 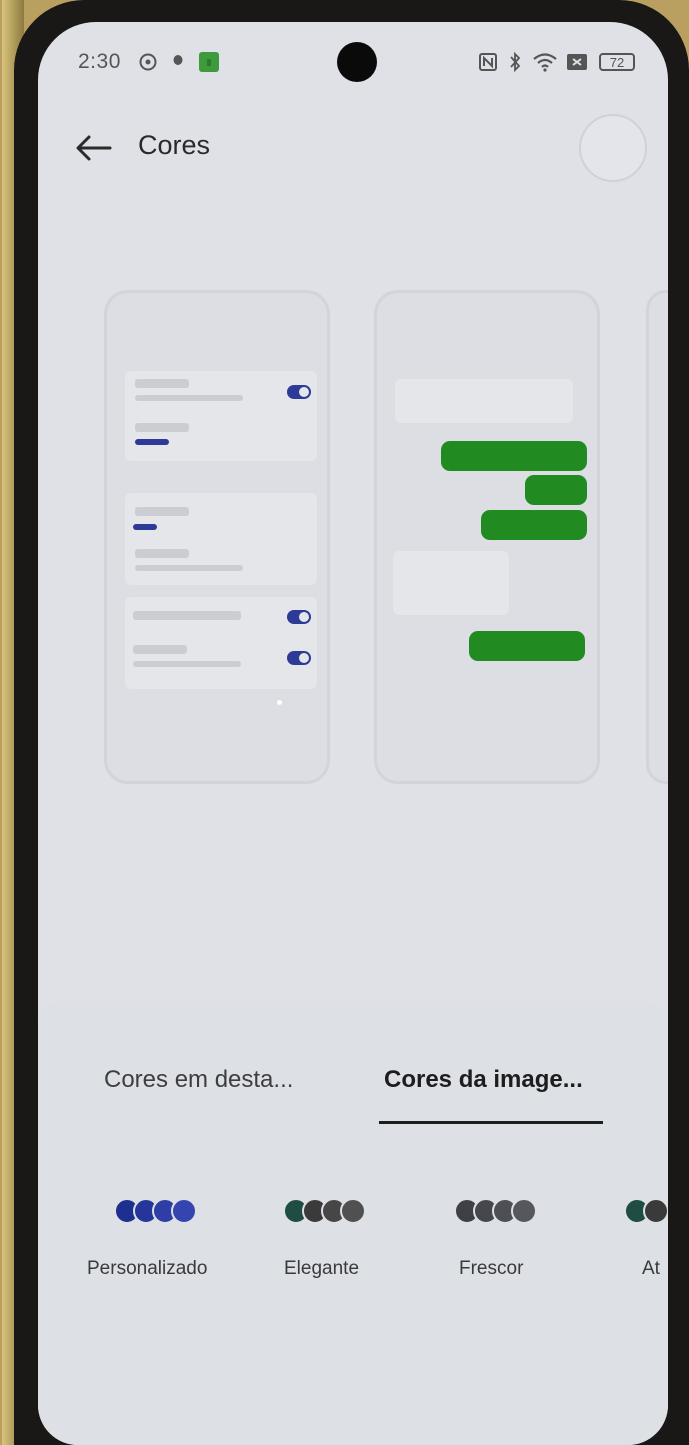 I want to click on vpn-icon, so click(x=148, y=62).